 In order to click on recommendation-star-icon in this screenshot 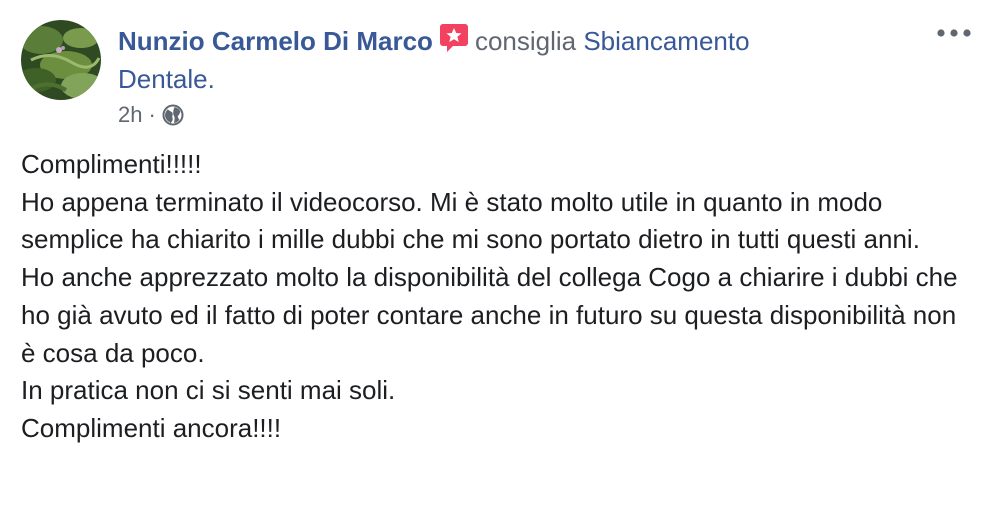, I will do `click(454, 38)`.